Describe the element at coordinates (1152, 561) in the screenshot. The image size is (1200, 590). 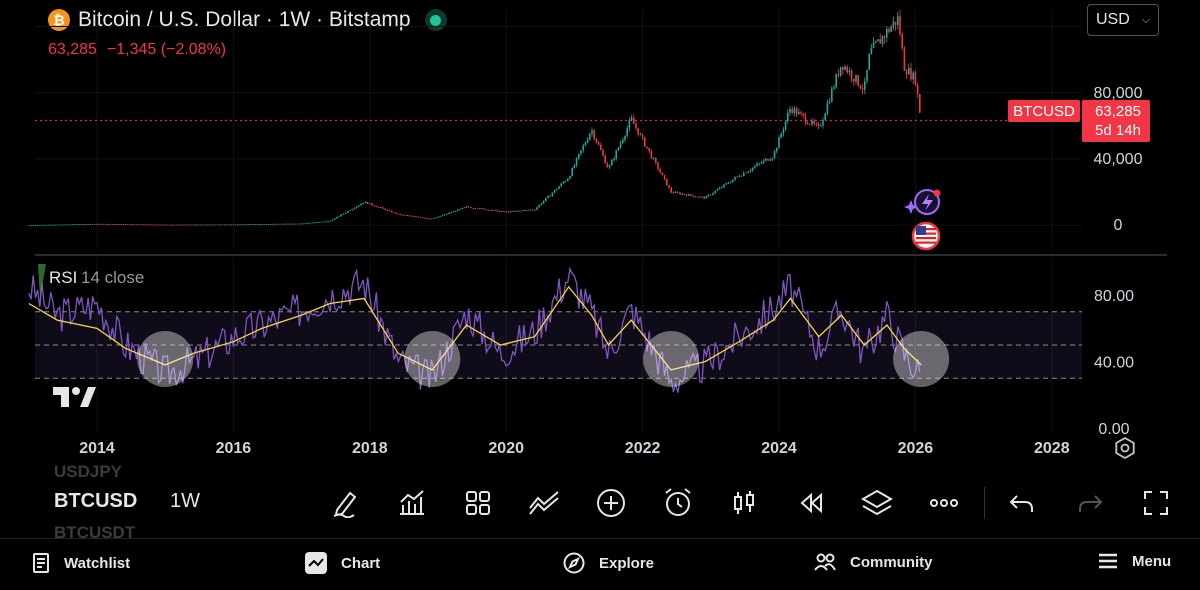
I see `nav-menu-label: Menu` at that location.